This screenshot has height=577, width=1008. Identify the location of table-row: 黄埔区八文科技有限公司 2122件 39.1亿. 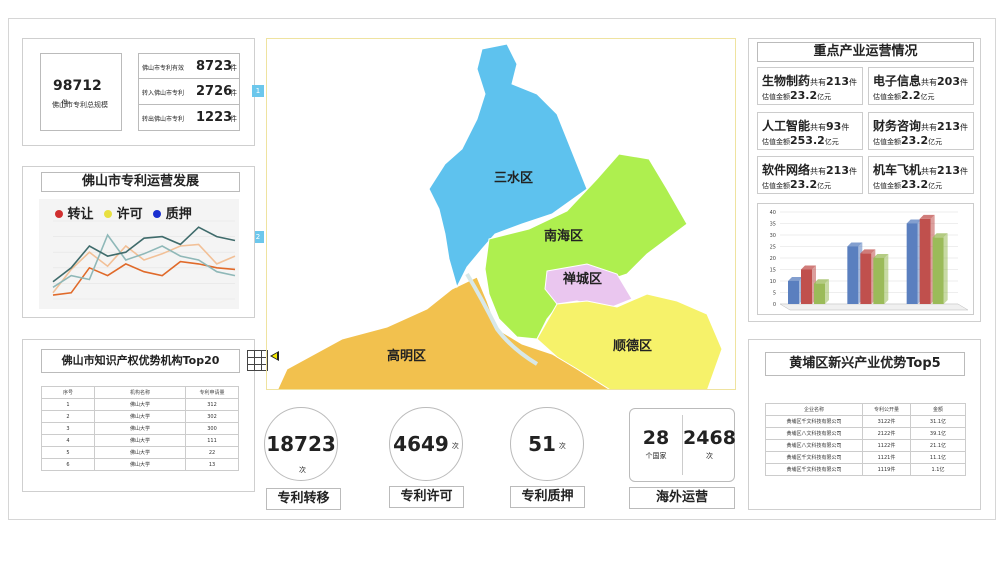
(865, 433).